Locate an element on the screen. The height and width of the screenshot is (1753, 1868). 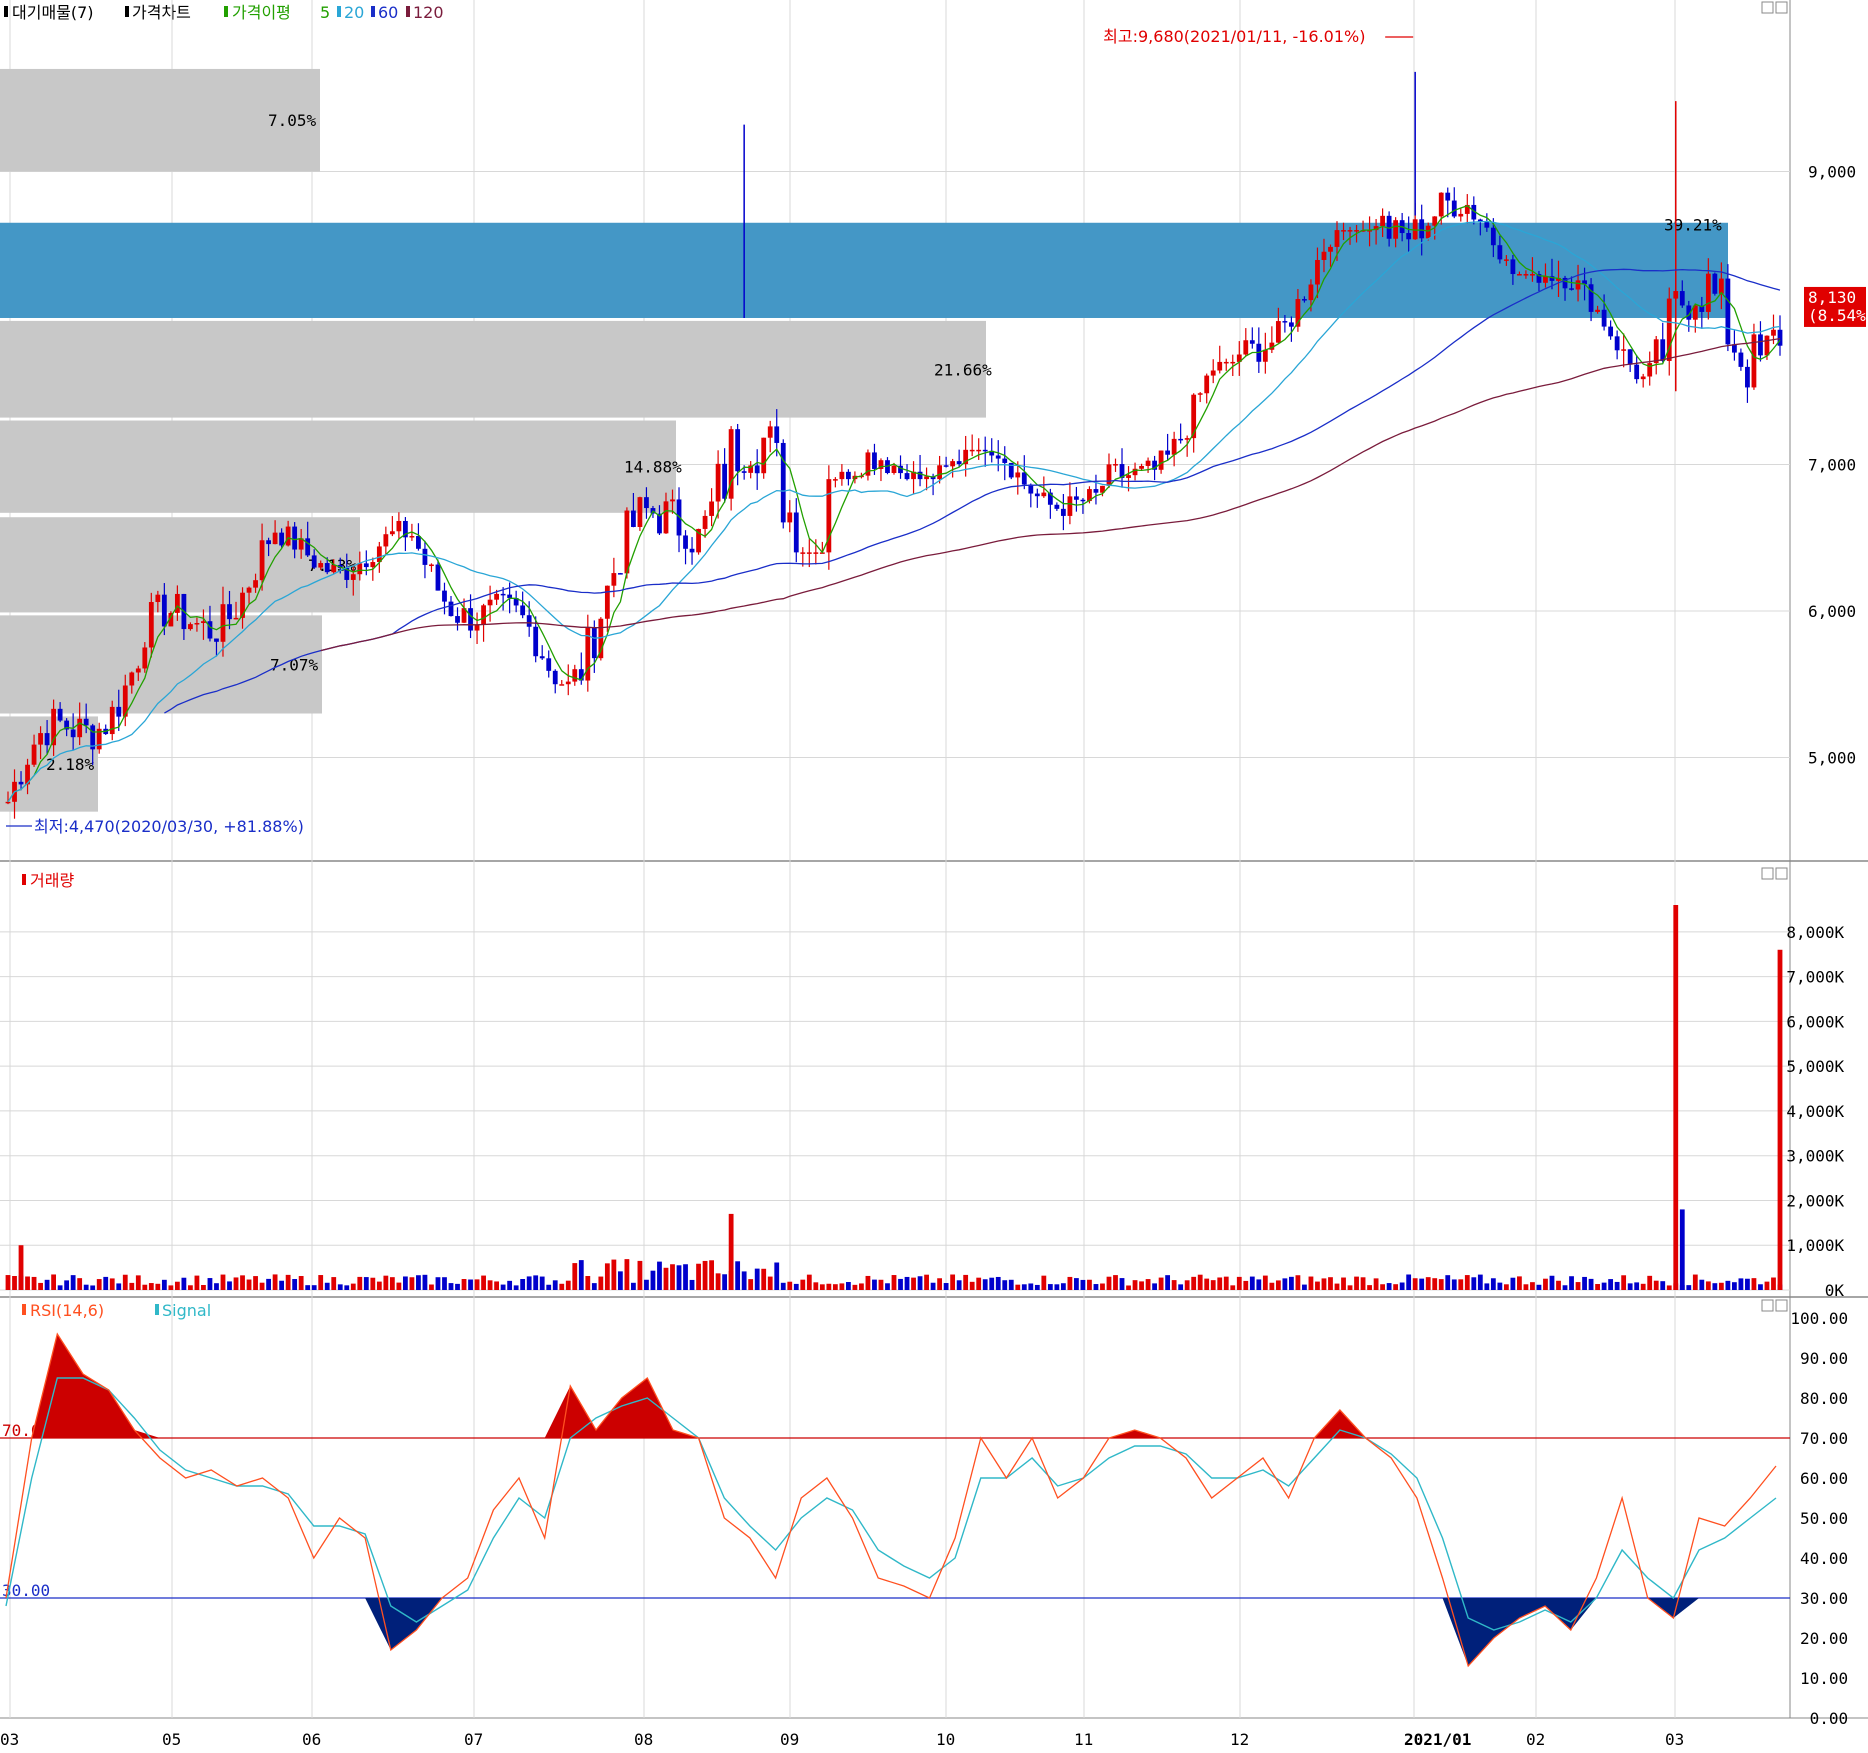
rsi-tick-label: 10.00 is located at coordinates (1824, 1678).